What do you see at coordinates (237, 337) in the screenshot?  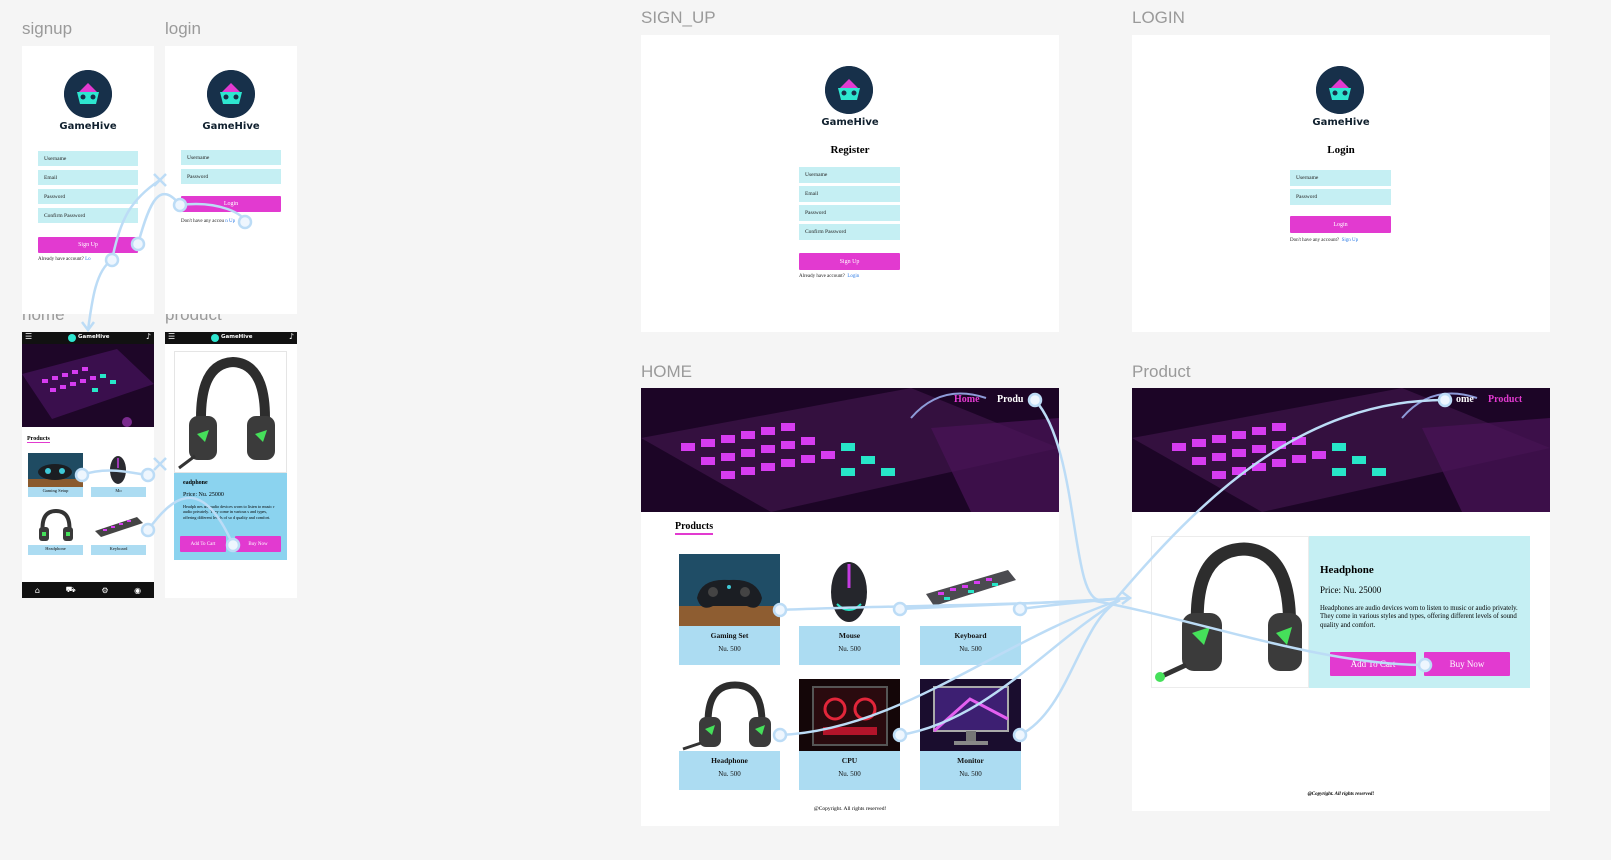 I see `header-brand: GameHive` at bounding box center [237, 337].